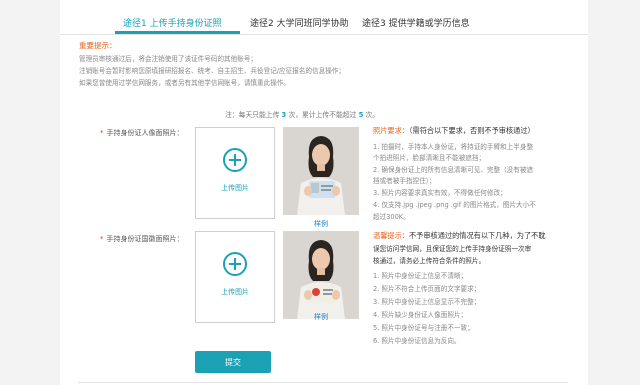 The image size is (640, 385). I want to click on requirement-line: 超过300K。, so click(391, 217).